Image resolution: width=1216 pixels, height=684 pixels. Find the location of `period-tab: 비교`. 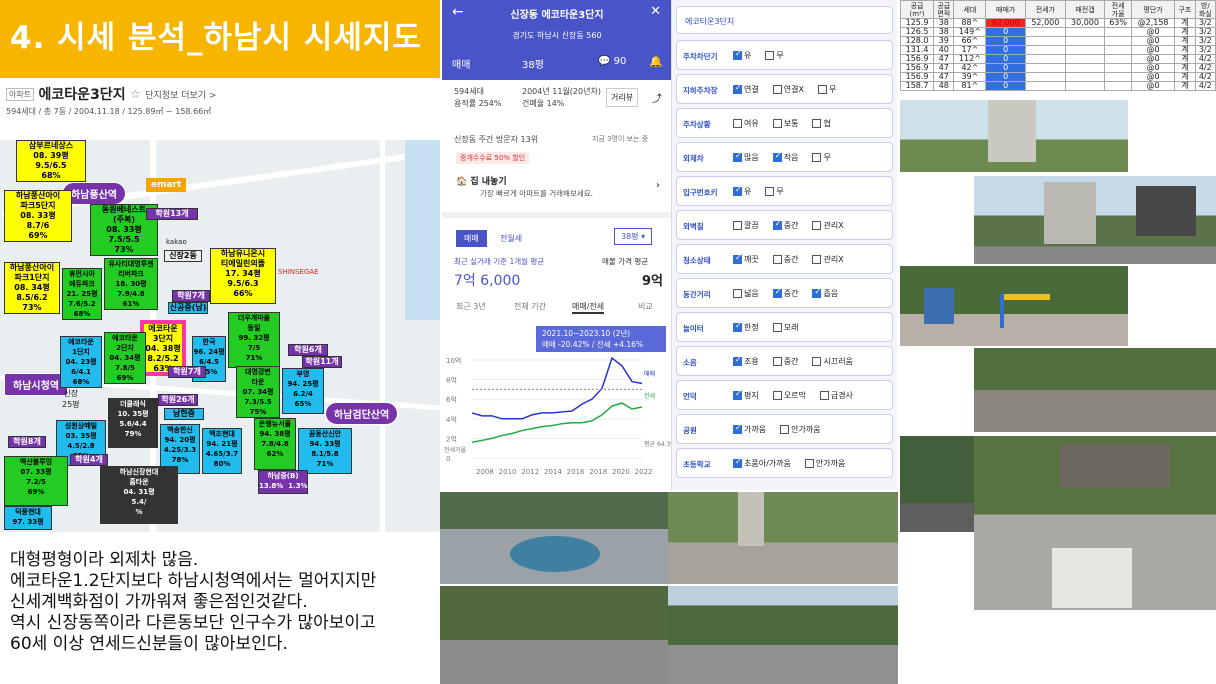

period-tab: 비교 is located at coordinates (645, 306).